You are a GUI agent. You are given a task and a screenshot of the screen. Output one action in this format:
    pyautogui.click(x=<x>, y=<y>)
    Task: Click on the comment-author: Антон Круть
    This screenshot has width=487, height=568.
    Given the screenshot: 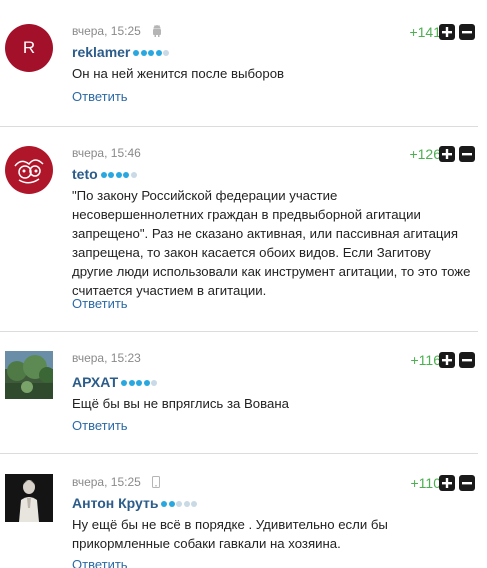 What is the action you would take?
    pyautogui.click(x=135, y=502)
    